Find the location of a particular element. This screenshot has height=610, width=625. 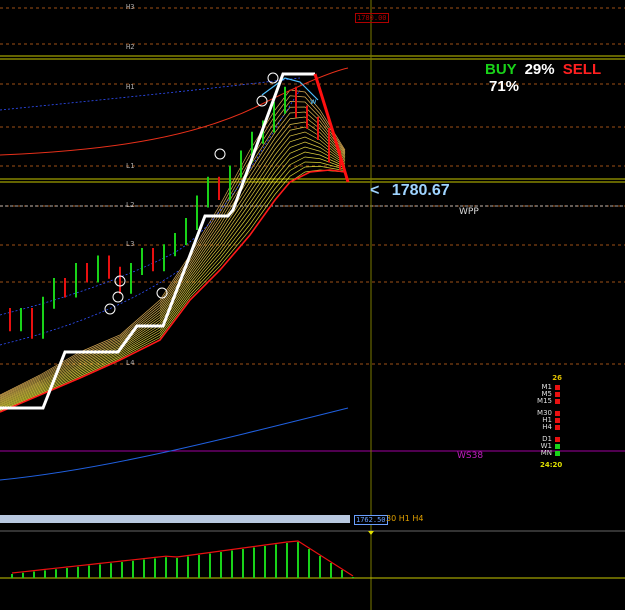

tf-row: W1 is located at coordinates (552, 446).